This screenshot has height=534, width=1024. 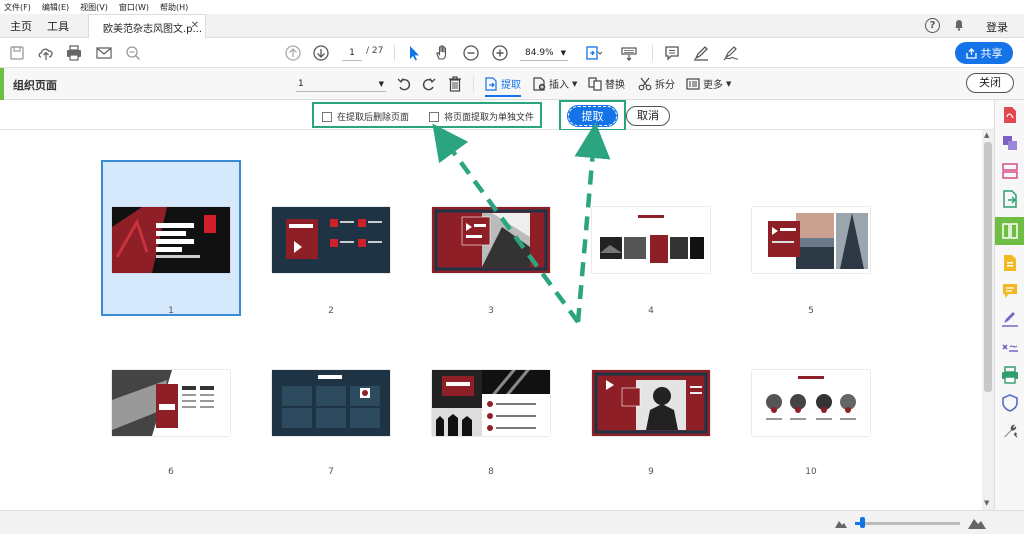 What do you see at coordinates (539, 53) in the screenshot?
I see `zoom-level-value: 84.9%` at bounding box center [539, 53].